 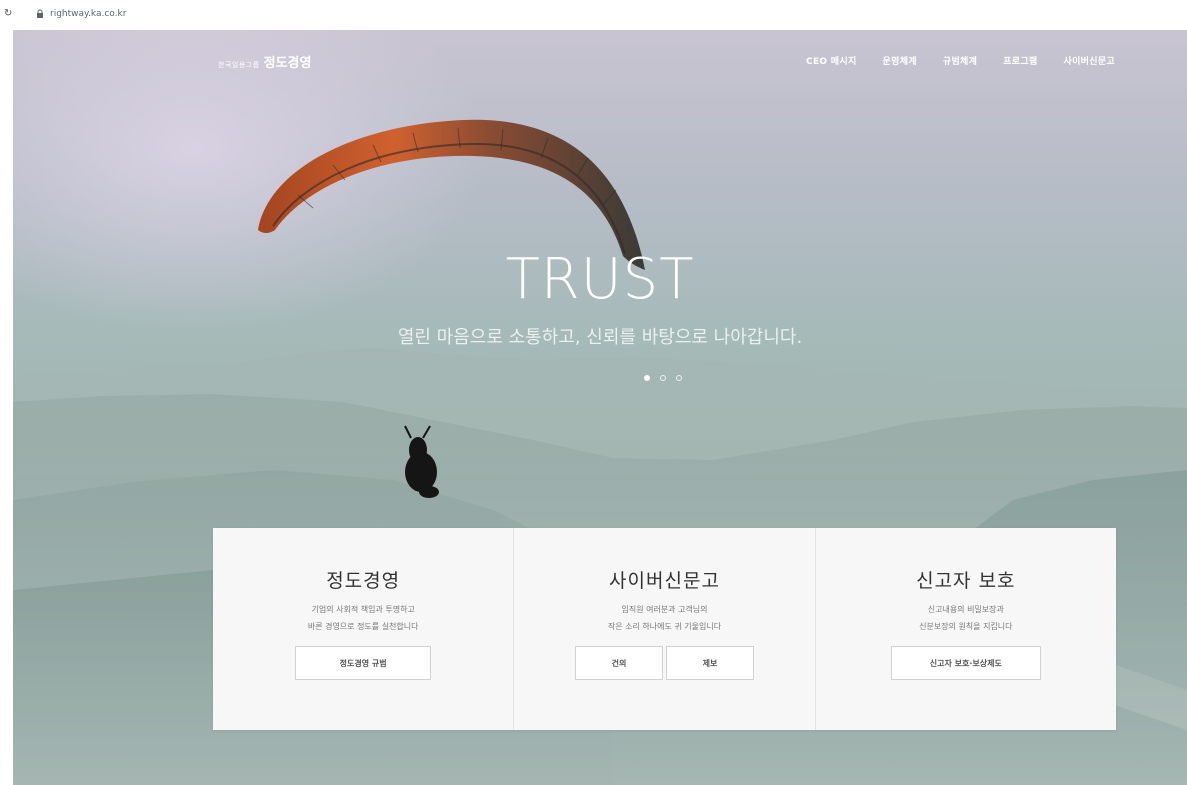 I want to click on site-logo: 한국일용그룹 정도경영, so click(x=264, y=61).